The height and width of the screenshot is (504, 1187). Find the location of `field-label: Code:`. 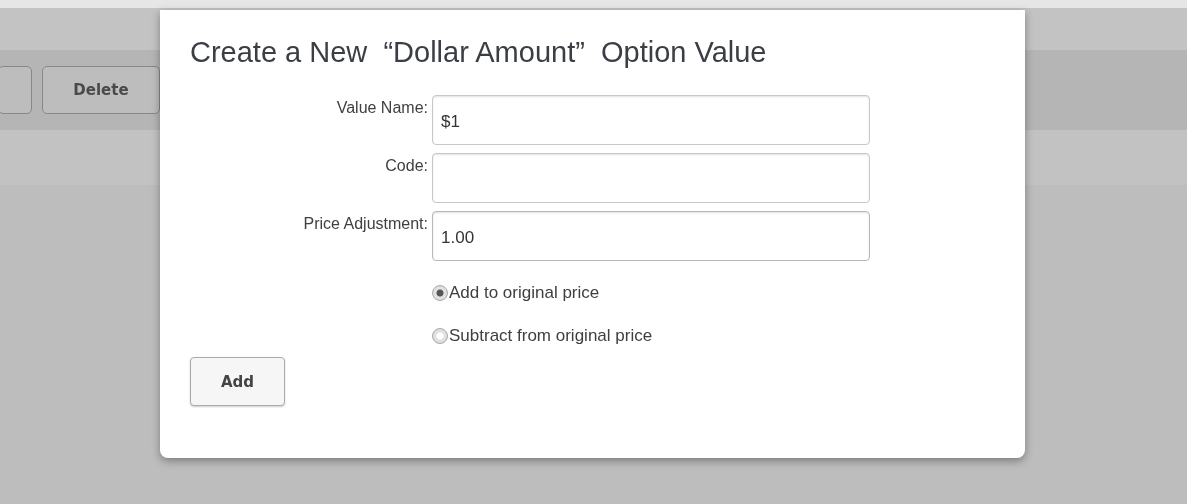

field-label: Code: is located at coordinates (406, 165).